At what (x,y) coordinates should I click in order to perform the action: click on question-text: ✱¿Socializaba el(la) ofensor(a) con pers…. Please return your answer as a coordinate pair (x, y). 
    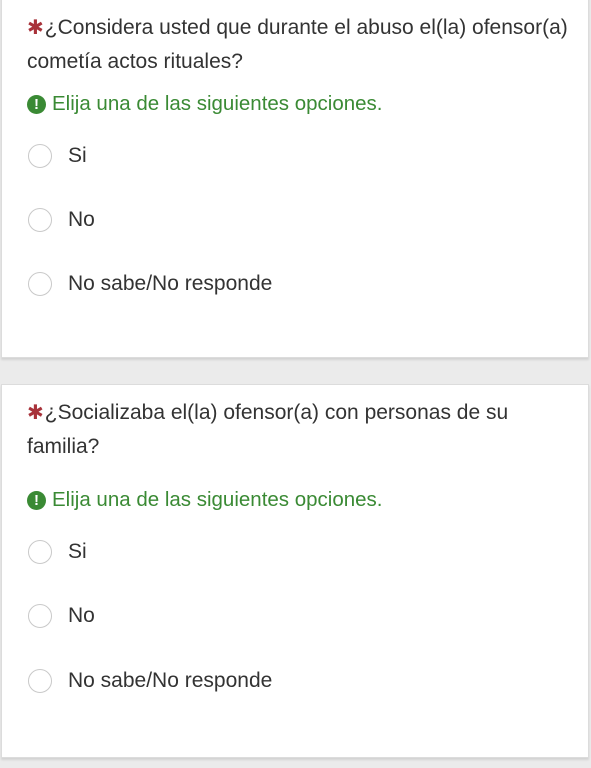
    Looking at the image, I should click on (297, 429).